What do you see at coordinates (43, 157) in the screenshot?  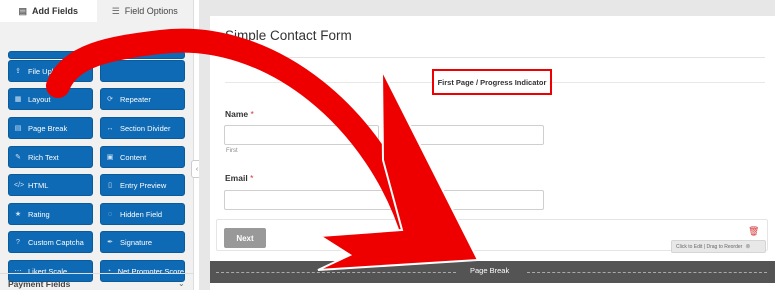 I see `field-button-label: Rich Text` at bounding box center [43, 157].